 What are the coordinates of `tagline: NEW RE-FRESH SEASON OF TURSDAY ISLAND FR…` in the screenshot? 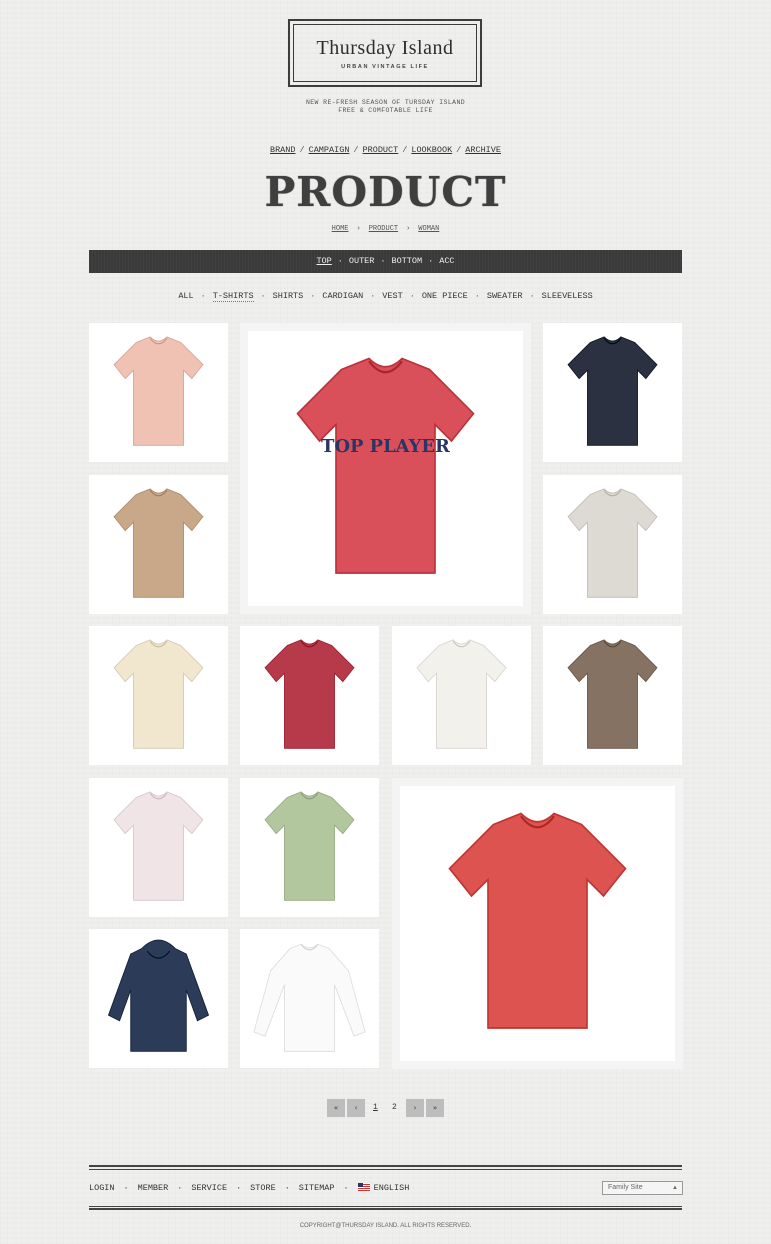 It's located at (385, 107).